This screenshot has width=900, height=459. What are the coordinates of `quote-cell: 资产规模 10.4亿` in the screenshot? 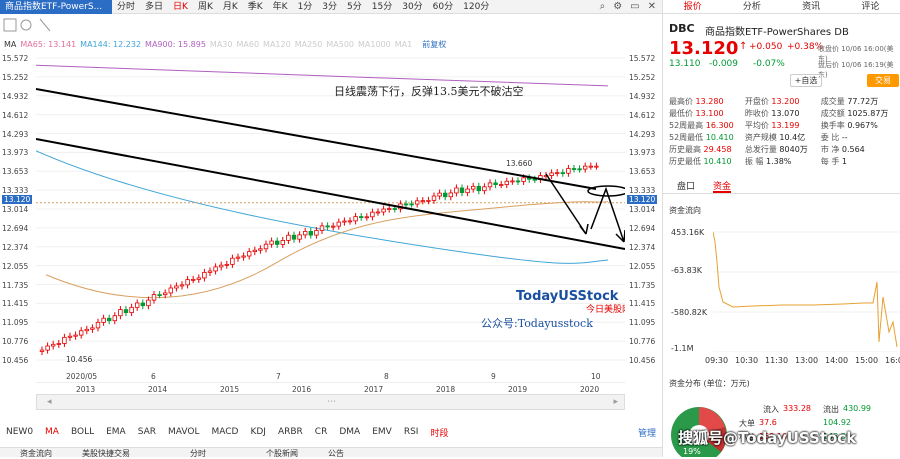 It's located at (783, 138).